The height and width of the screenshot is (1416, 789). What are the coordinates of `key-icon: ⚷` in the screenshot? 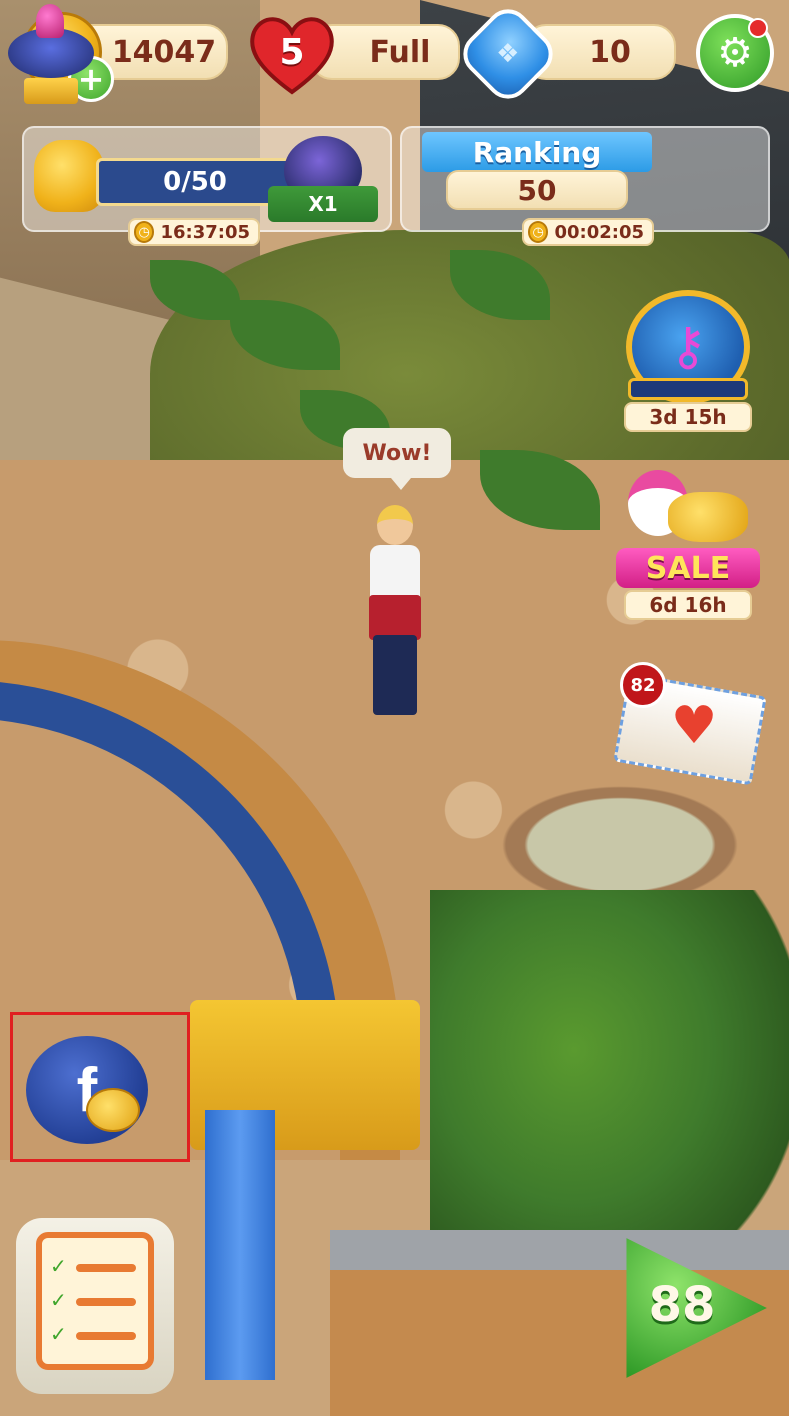 It's located at (688, 347).